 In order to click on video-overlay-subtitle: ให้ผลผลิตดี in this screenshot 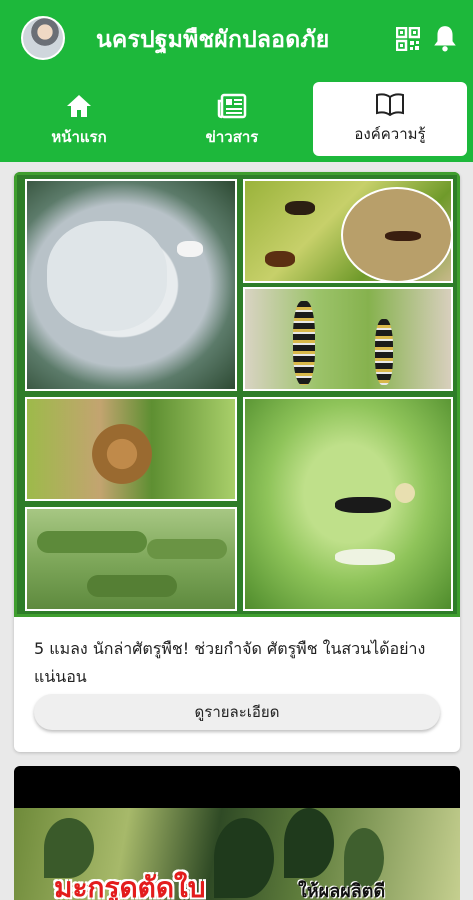, I will do `click(342, 890)`.